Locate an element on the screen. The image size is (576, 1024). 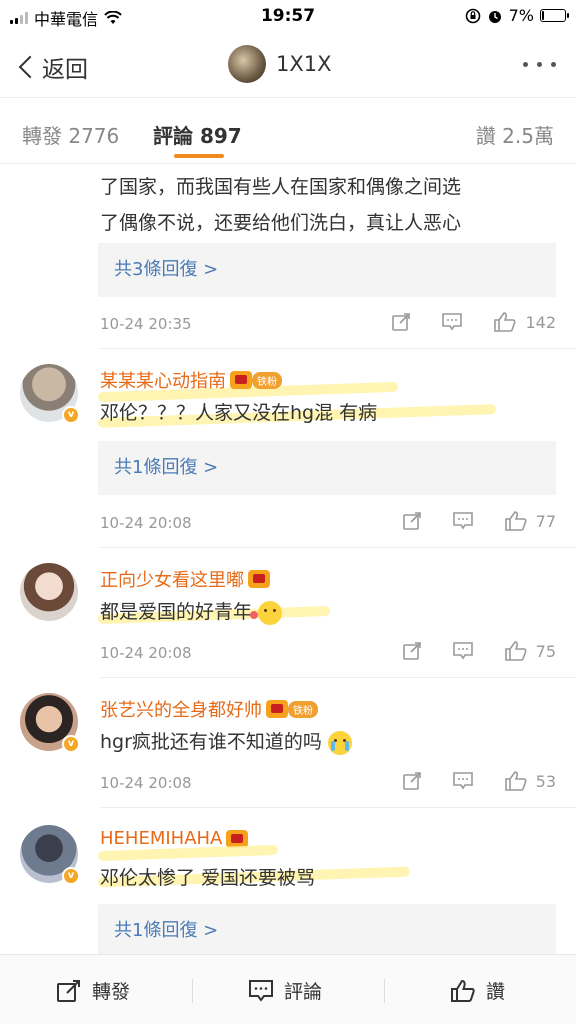
like-button: 讚 is located at coordinates (477, 990).